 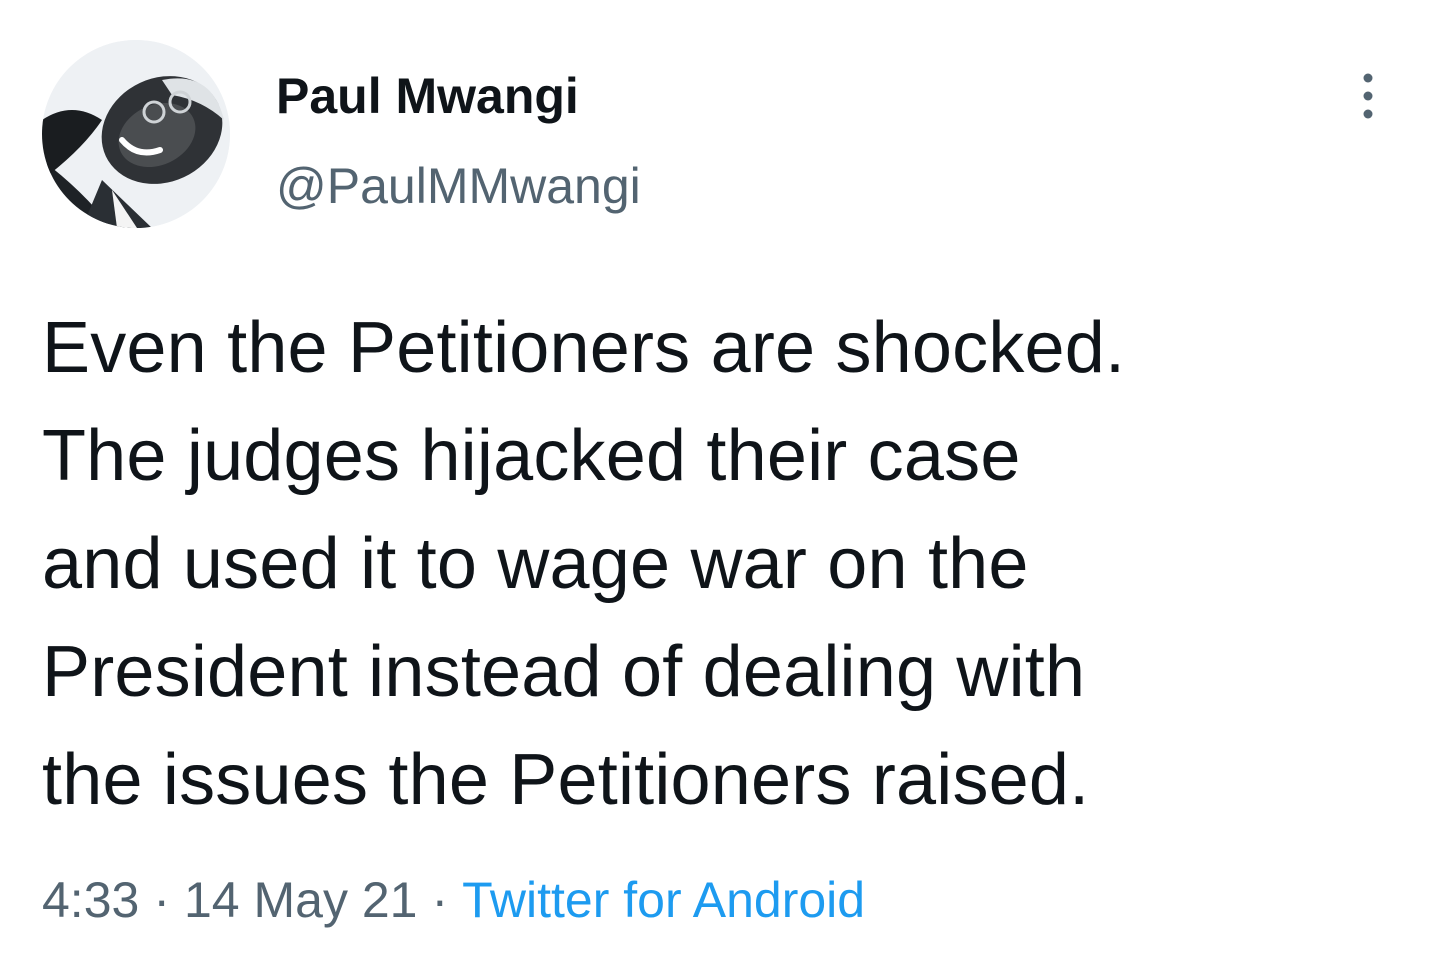 What do you see at coordinates (90, 900) in the screenshot?
I see `tweet-time: 4:33` at bounding box center [90, 900].